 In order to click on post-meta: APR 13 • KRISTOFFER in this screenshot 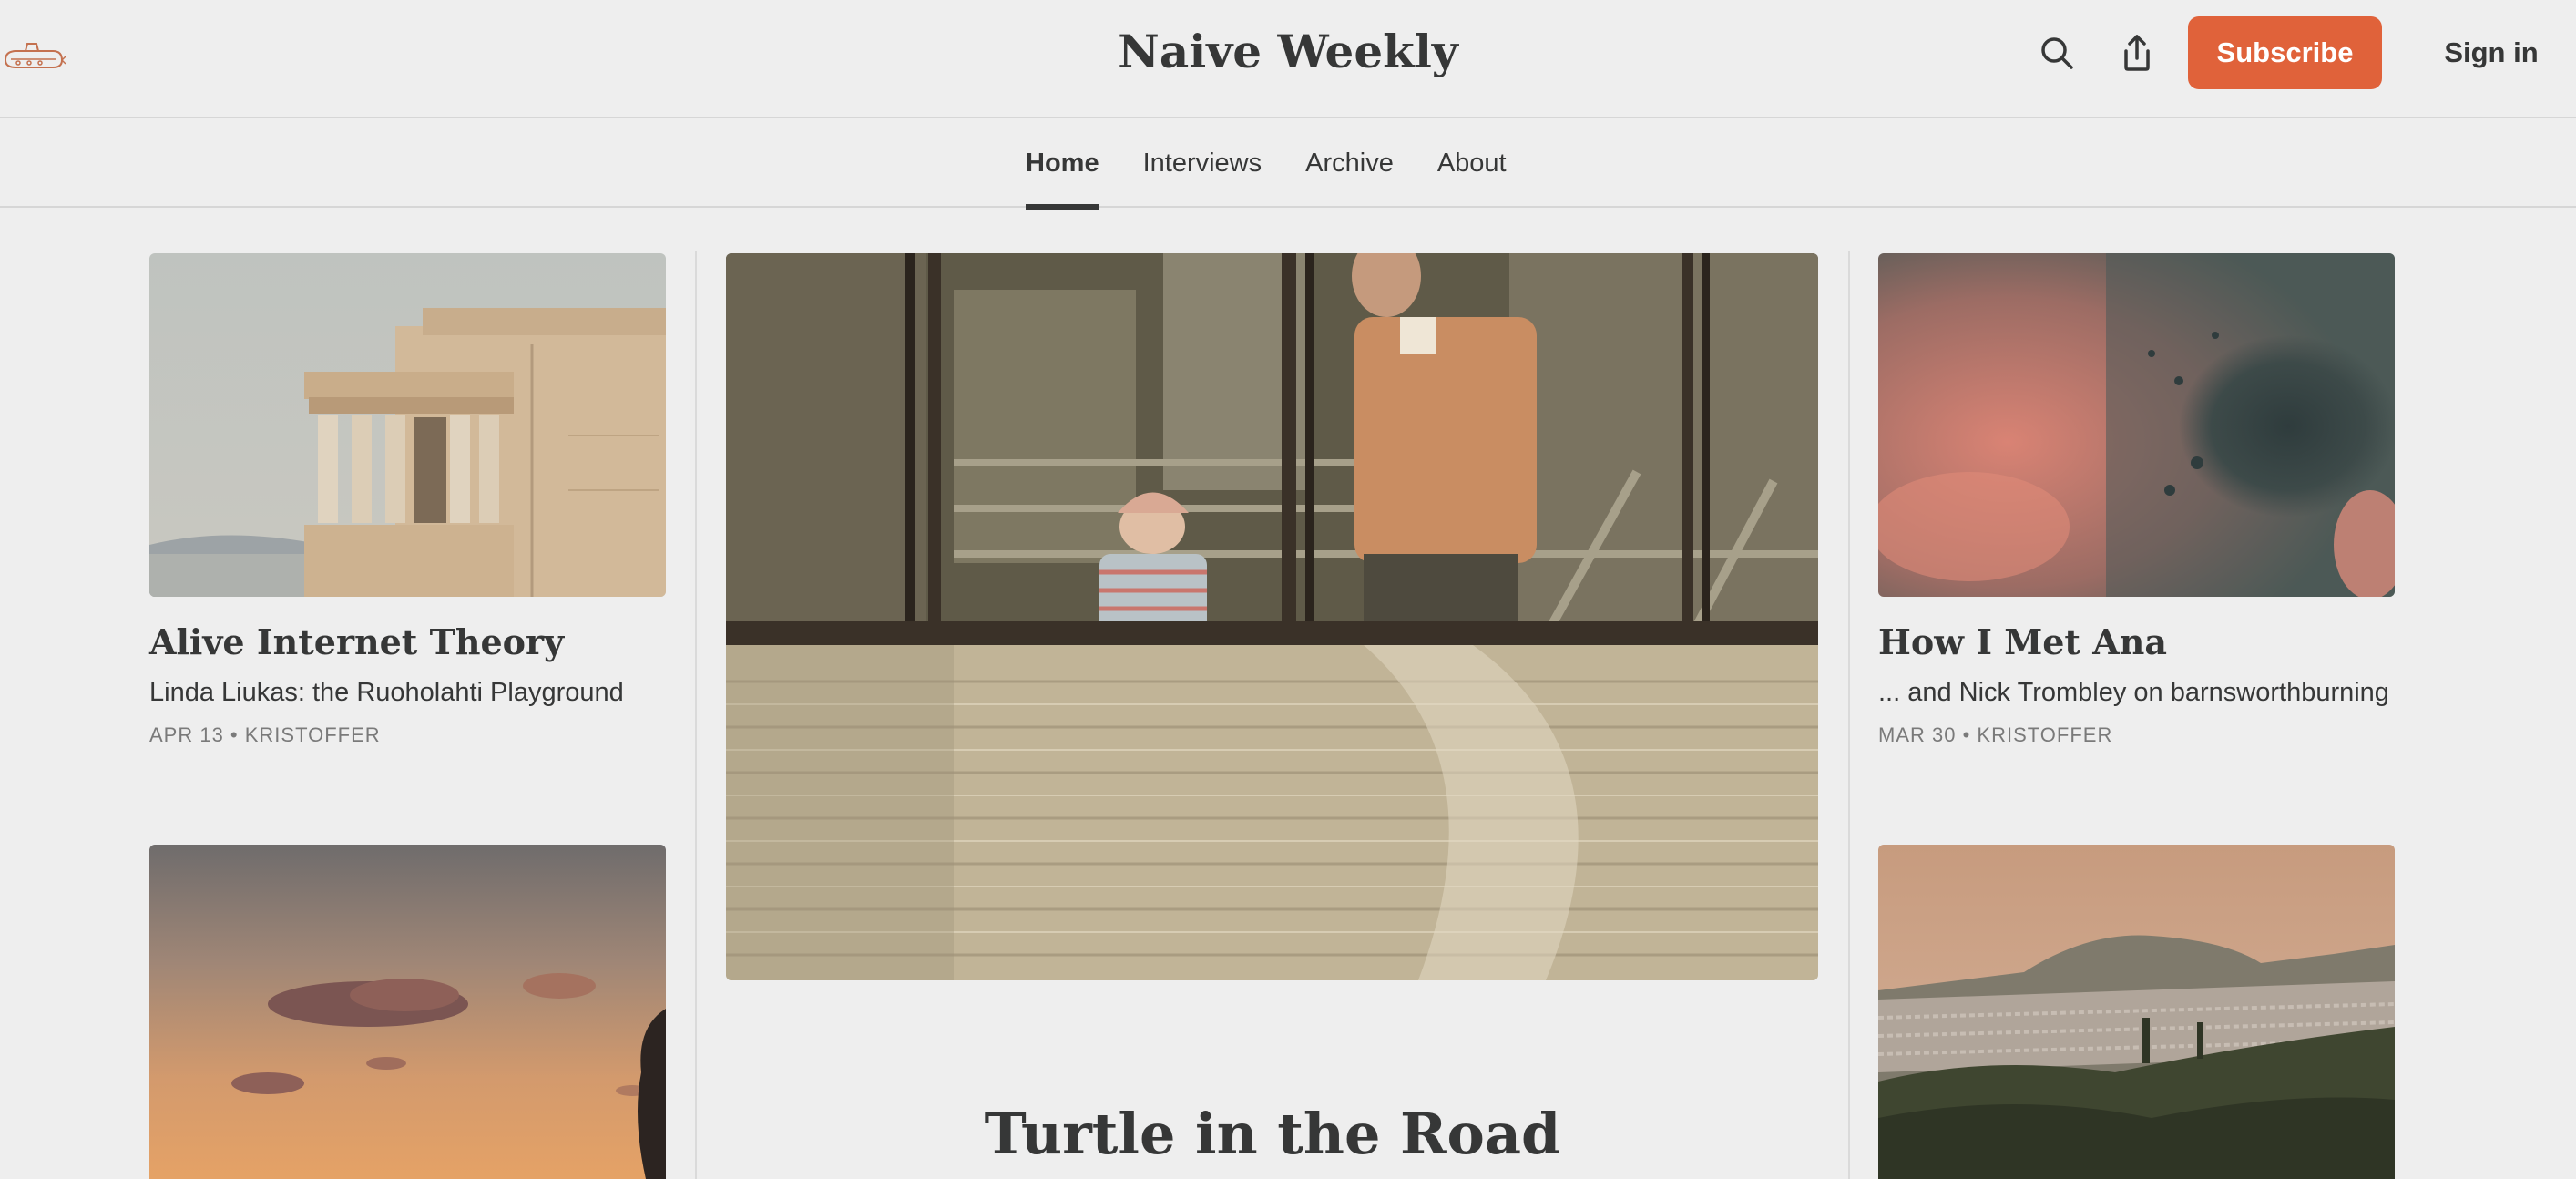, I will do `click(265, 734)`.